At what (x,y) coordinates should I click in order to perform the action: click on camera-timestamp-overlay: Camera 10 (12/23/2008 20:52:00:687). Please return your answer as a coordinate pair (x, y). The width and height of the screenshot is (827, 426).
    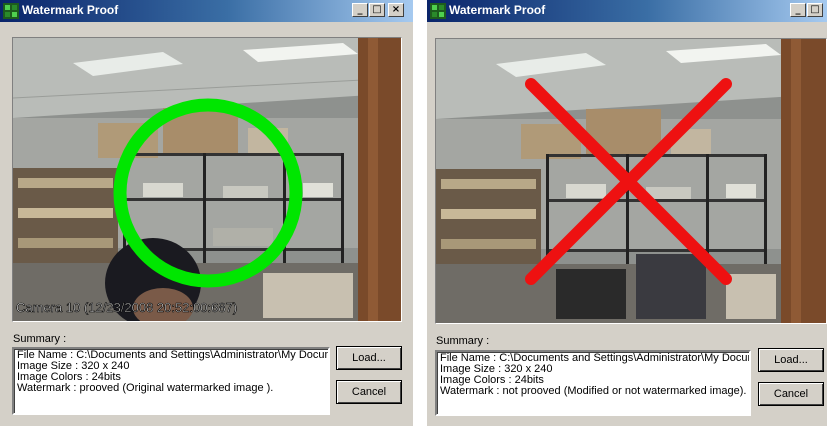
    Looking at the image, I should click on (126, 307).